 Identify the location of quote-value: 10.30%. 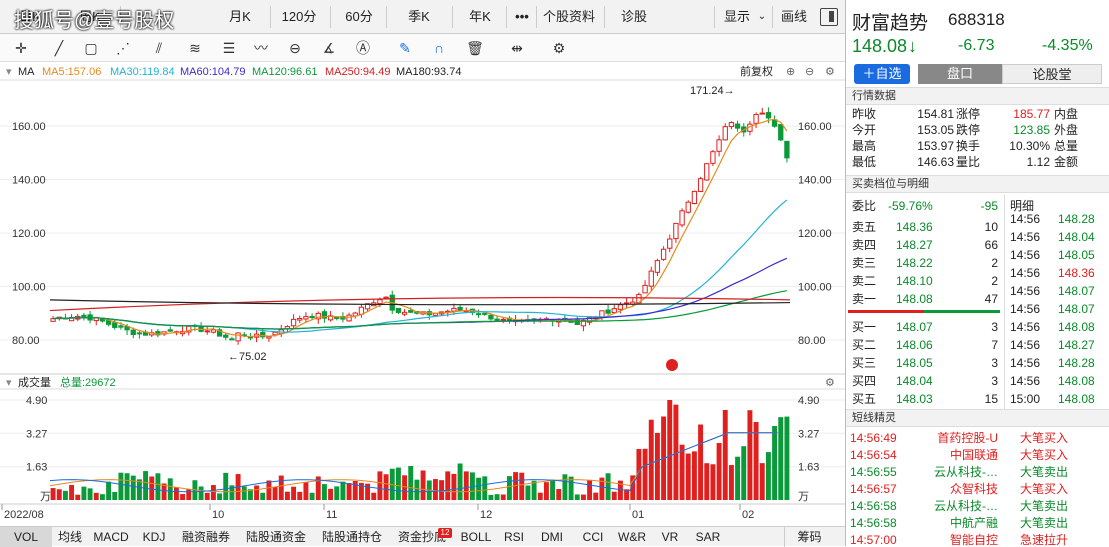
(1029, 146).